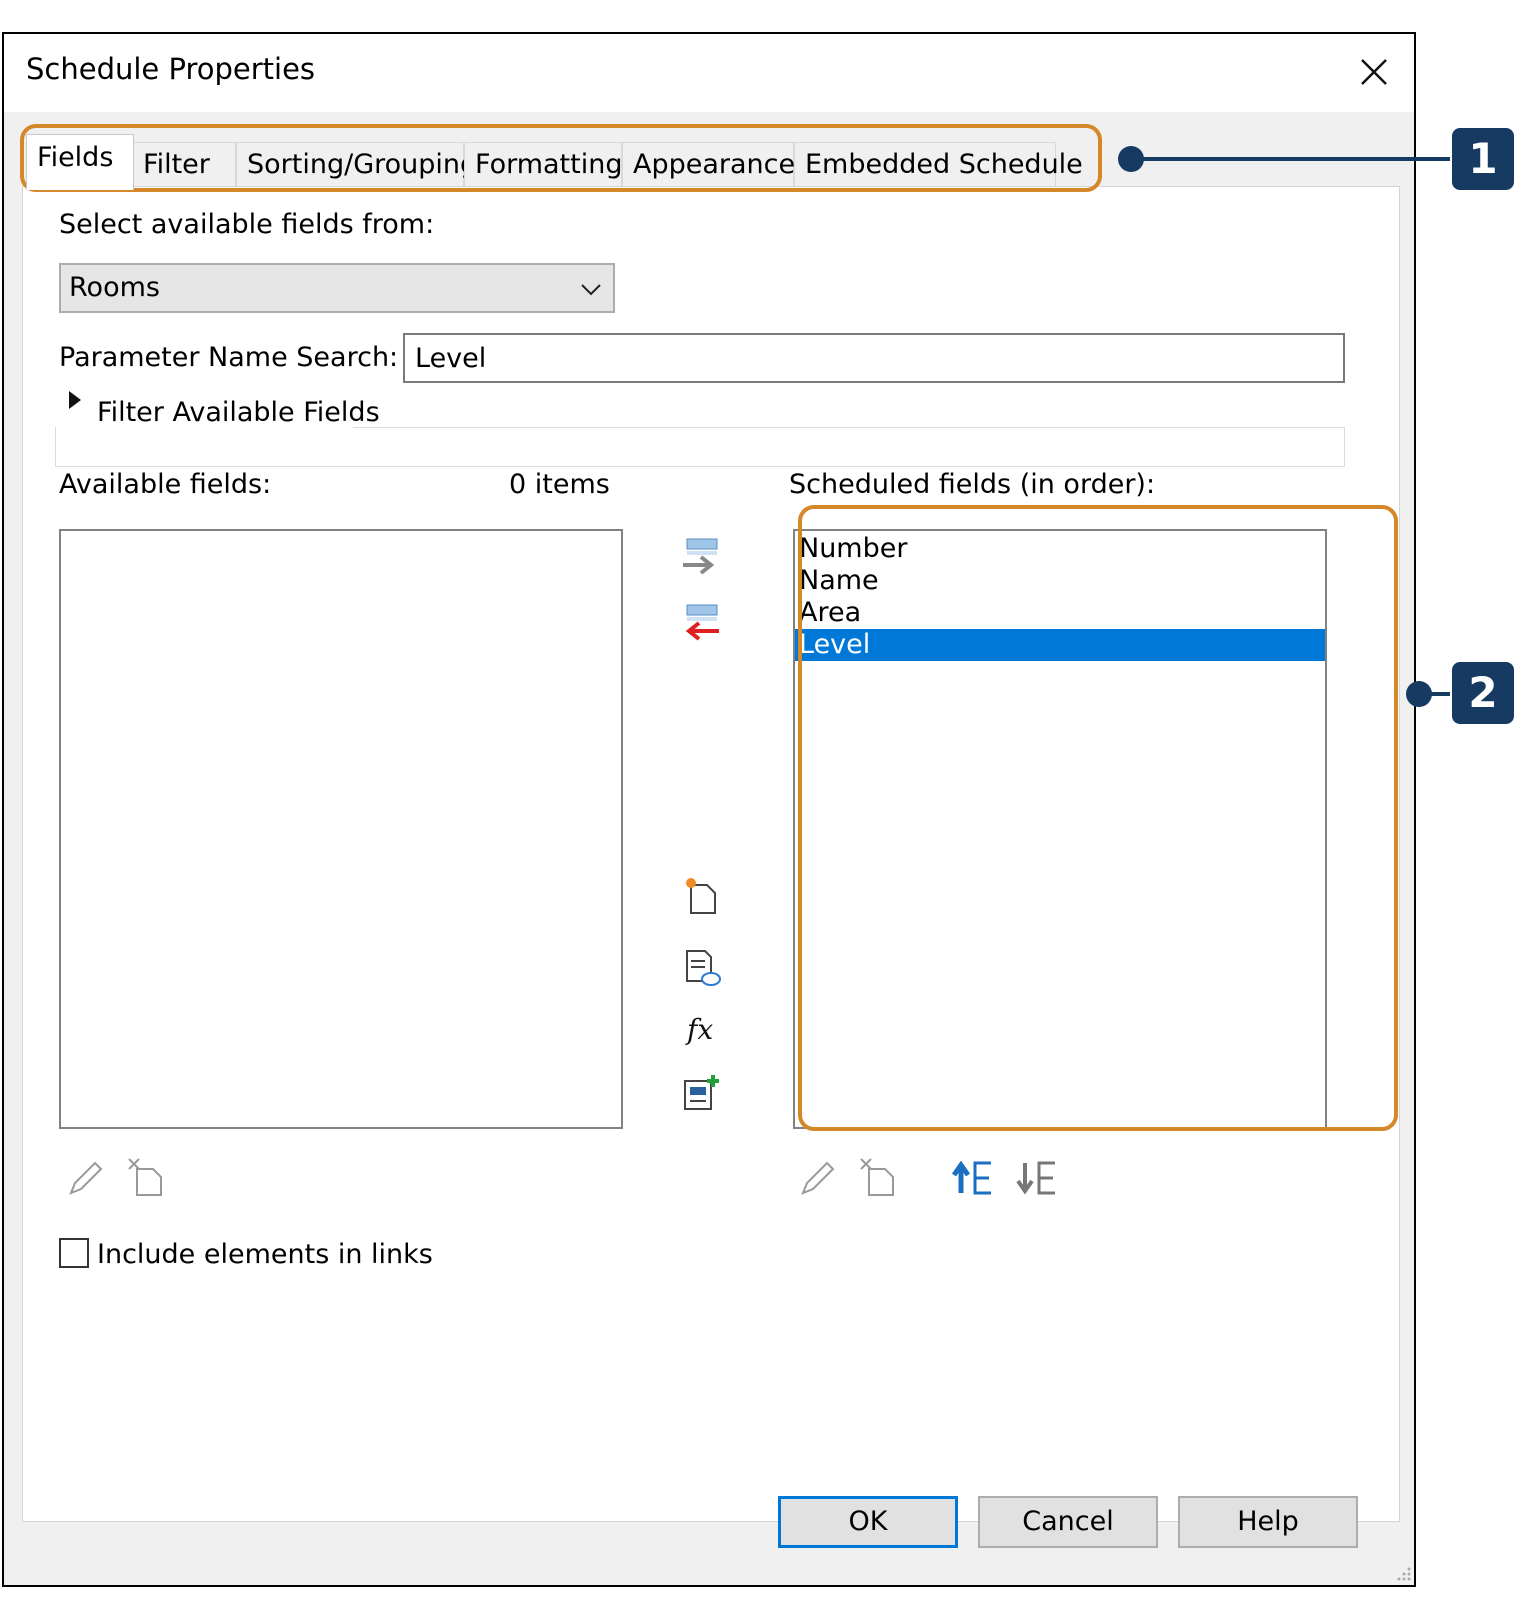 Image resolution: width=1520 pixels, height=1620 pixels. I want to click on filter-available-fields-toggle: Filter Available Fields, so click(238, 412).